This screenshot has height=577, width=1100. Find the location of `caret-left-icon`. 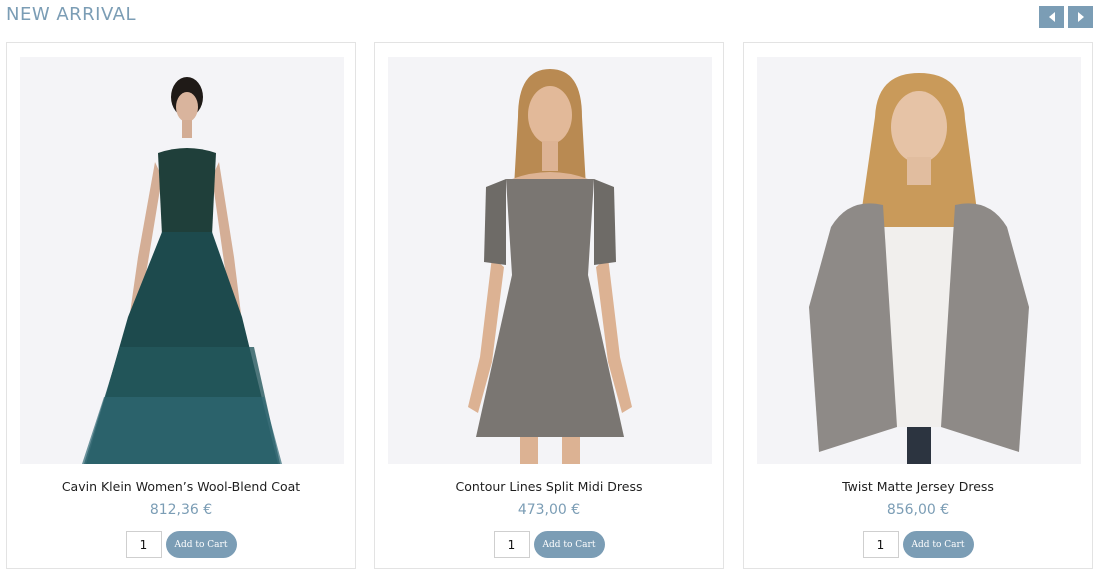

caret-left-icon is located at coordinates (1052, 17).